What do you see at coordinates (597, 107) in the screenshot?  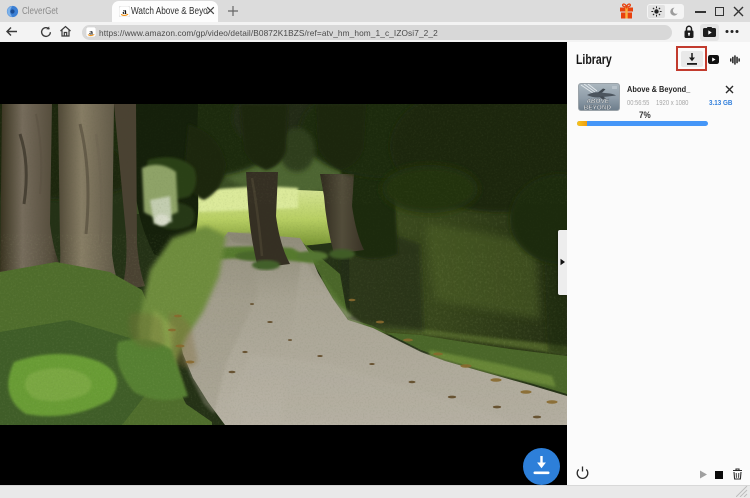 I see `svg-text: BEYOND` at bounding box center [597, 107].